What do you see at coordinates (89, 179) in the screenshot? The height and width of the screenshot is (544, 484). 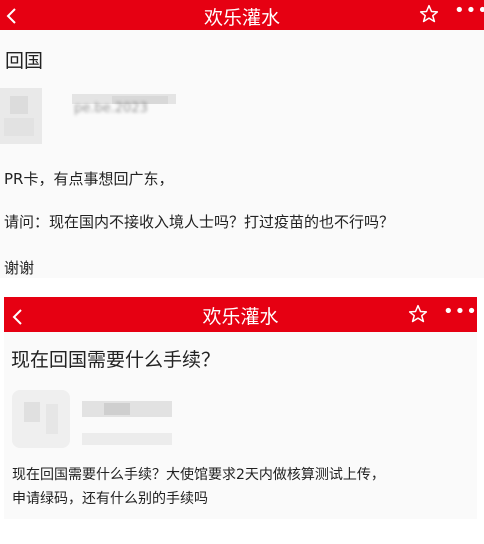 I see `post-body-line: PR卡，有点事想回广东，` at bounding box center [89, 179].